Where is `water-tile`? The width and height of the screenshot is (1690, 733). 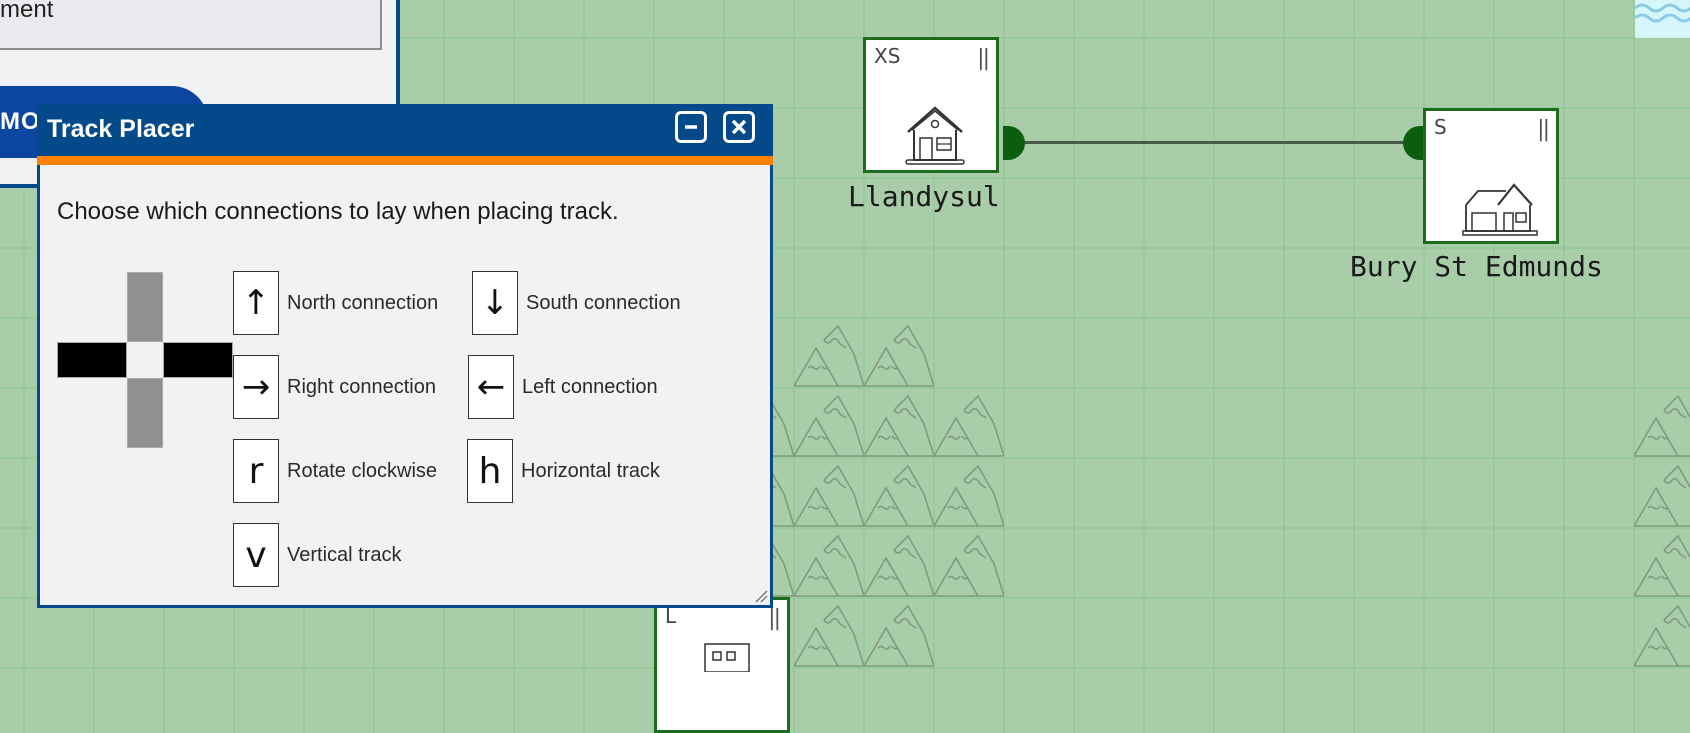
water-tile is located at coordinates (1662, 19).